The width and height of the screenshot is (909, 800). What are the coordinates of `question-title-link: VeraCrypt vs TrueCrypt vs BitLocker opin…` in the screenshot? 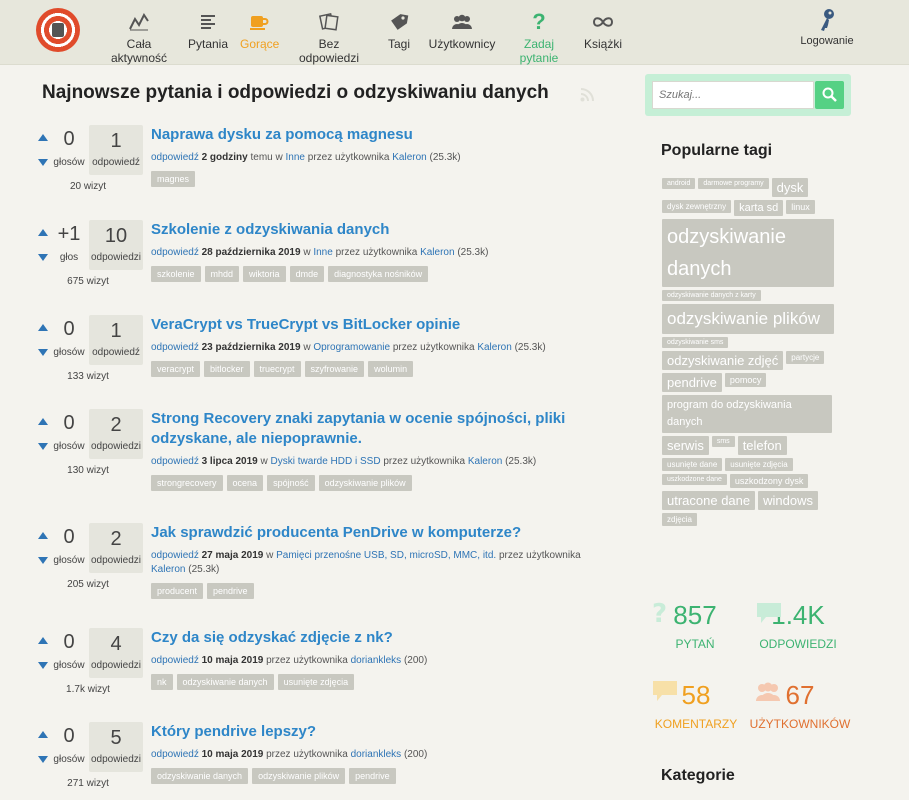 It's located at (381, 325).